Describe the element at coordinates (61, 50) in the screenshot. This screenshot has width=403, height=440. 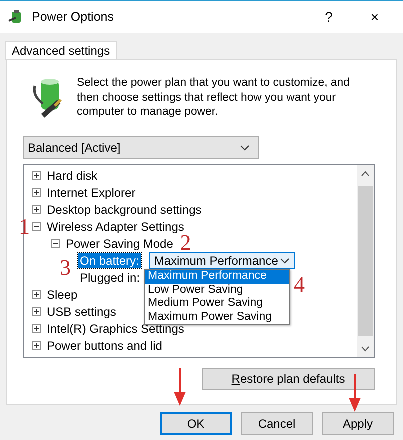
I see `tab: Advanced settings` at that location.